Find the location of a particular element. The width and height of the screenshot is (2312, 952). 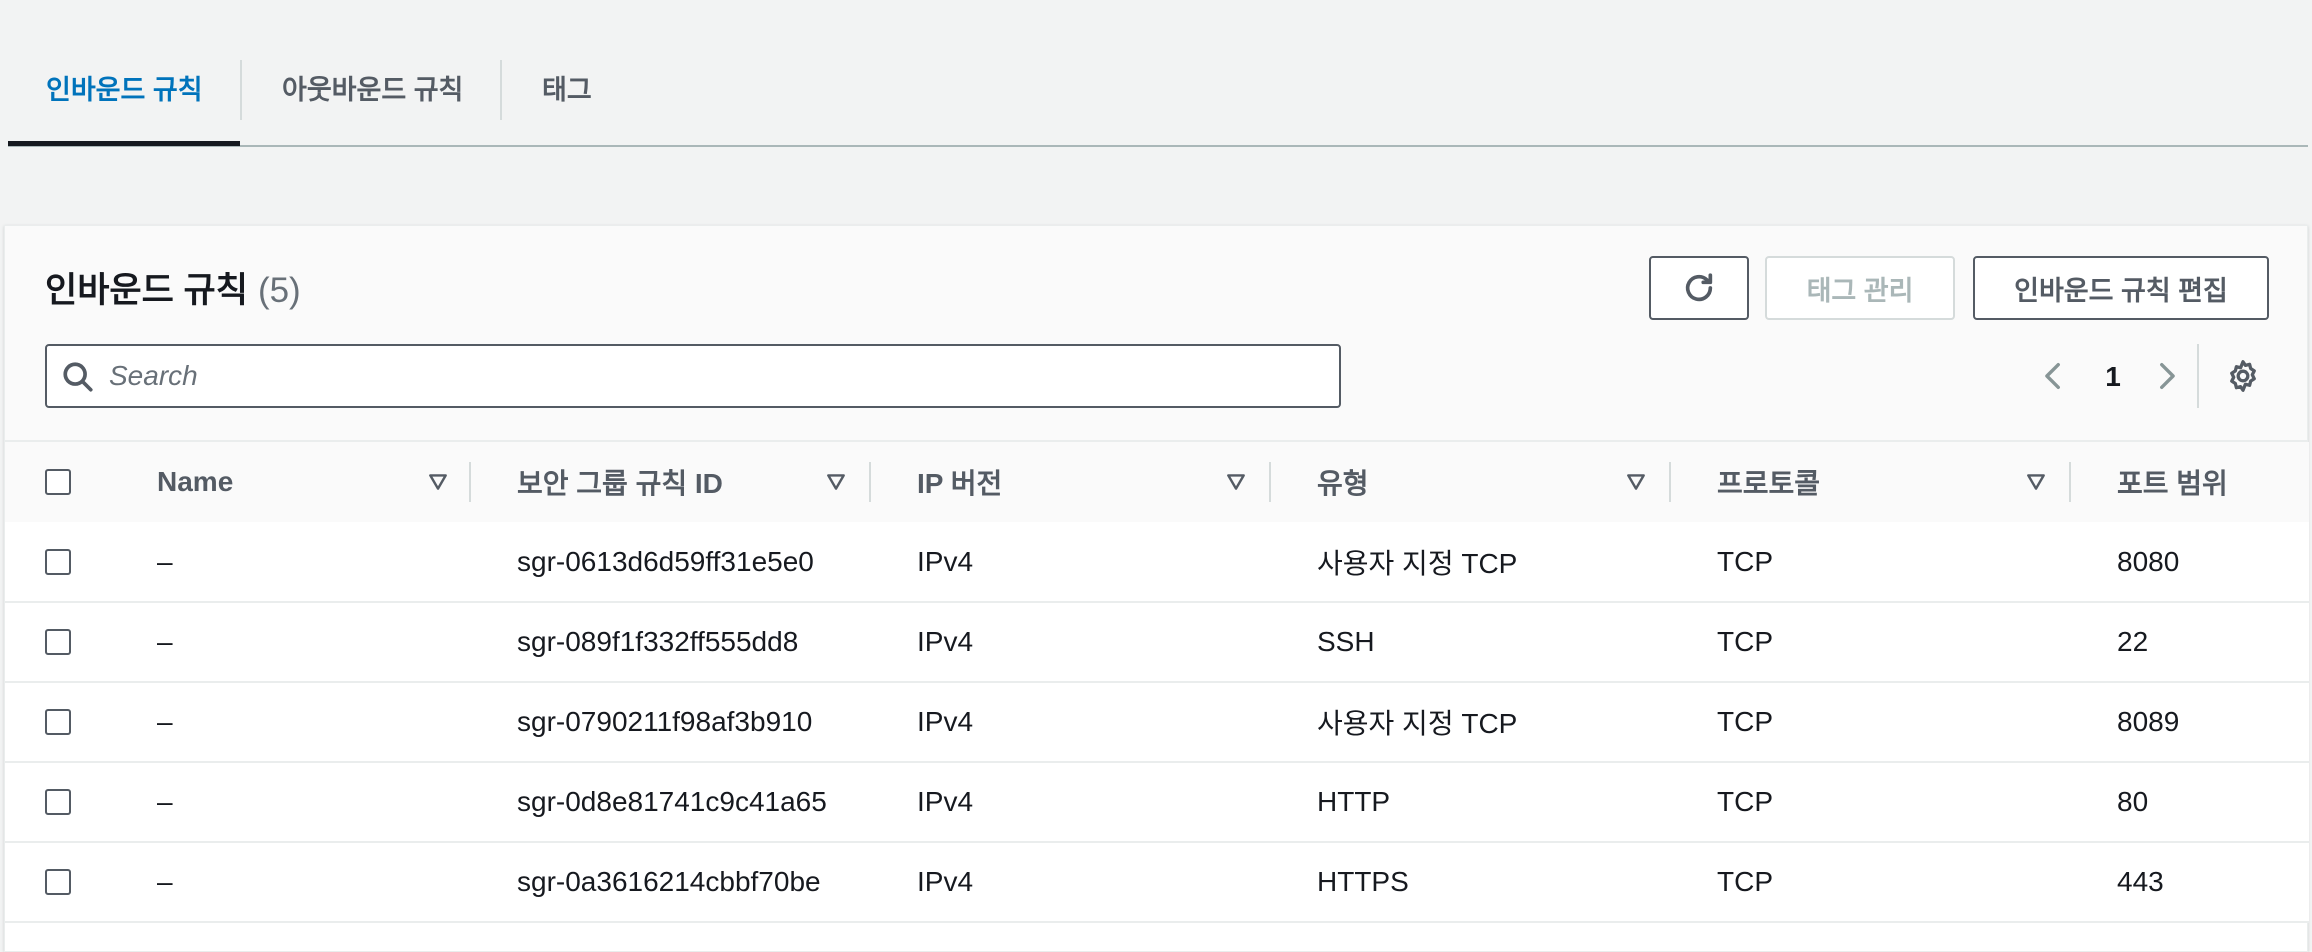

cell-port-range: 443 is located at coordinates (2140, 881).